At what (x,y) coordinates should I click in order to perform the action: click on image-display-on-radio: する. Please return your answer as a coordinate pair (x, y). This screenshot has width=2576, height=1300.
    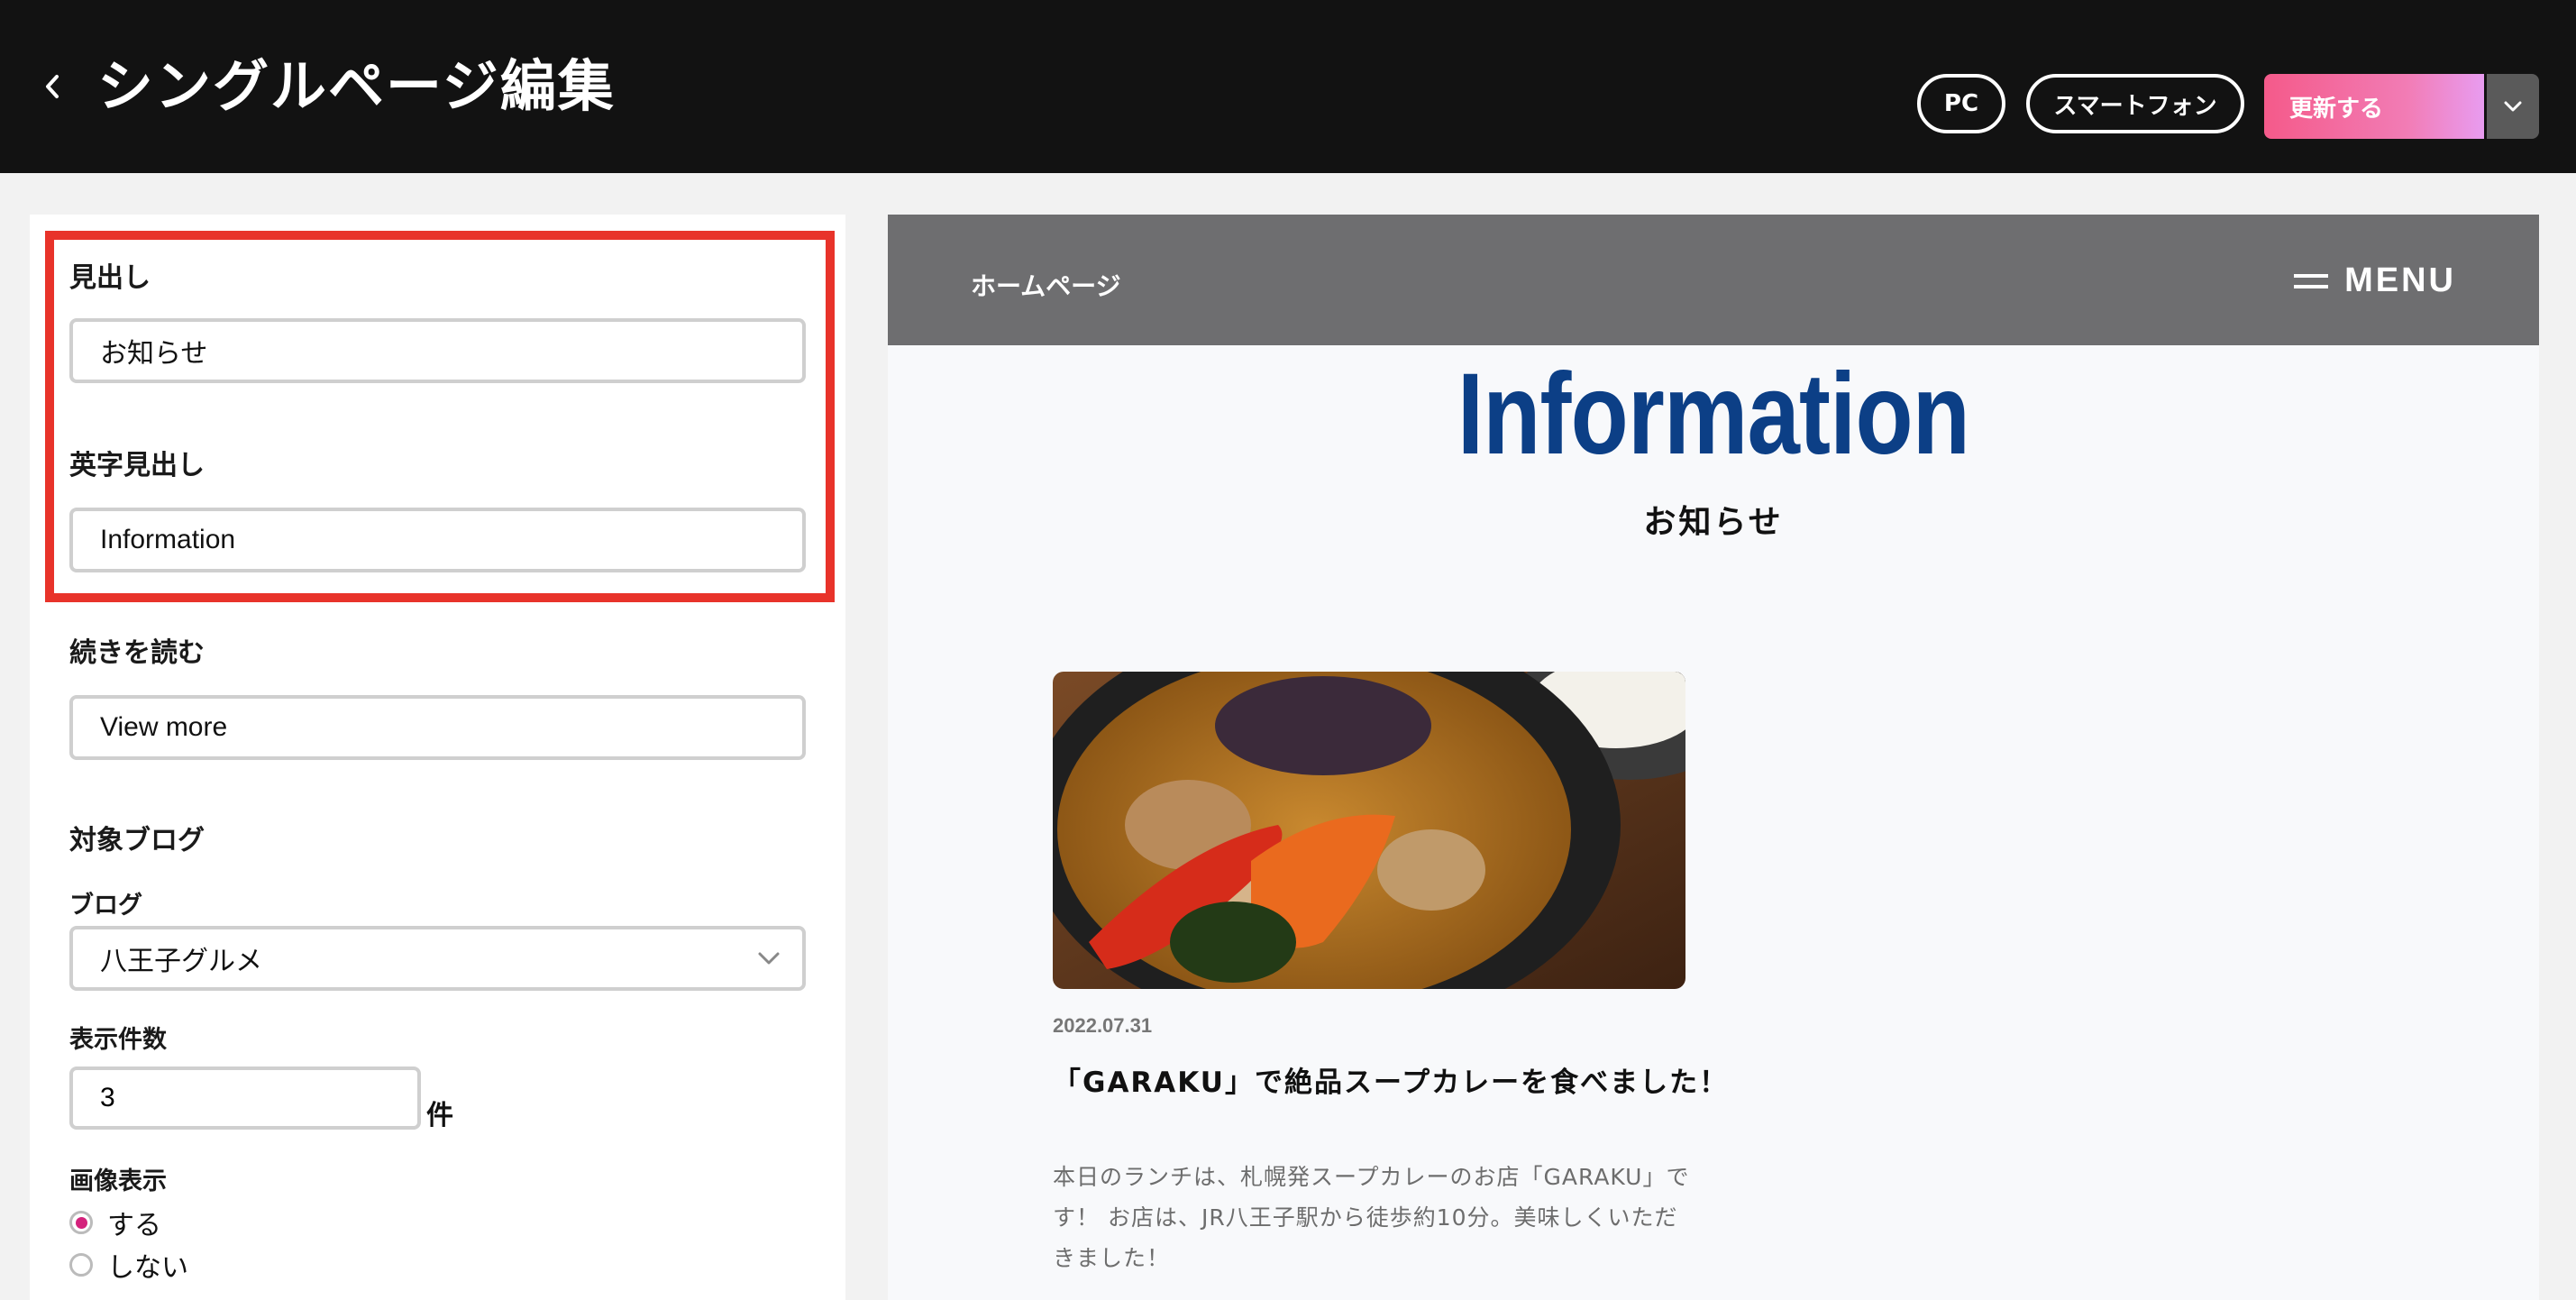
    Looking at the image, I should click on (115, 1222).